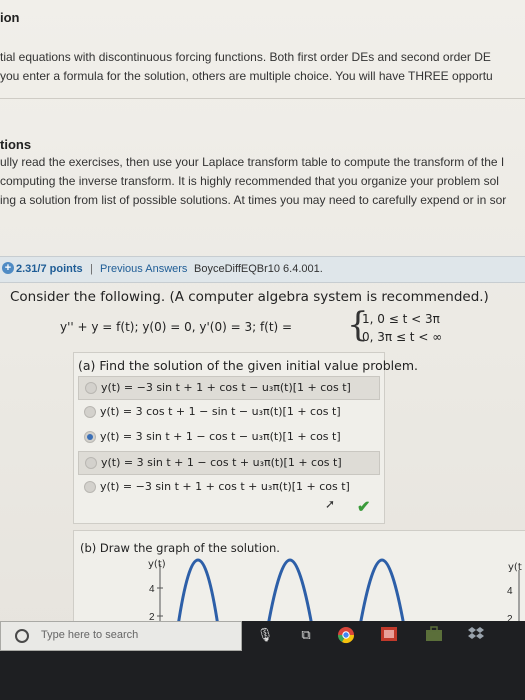 This screenshot has width=525, height=700. What do you see at coordinates (180, 548) in the screenshot?
I see `part-b-title: (b) Draw the graph of the solution.` at bounding box center [180, 548].